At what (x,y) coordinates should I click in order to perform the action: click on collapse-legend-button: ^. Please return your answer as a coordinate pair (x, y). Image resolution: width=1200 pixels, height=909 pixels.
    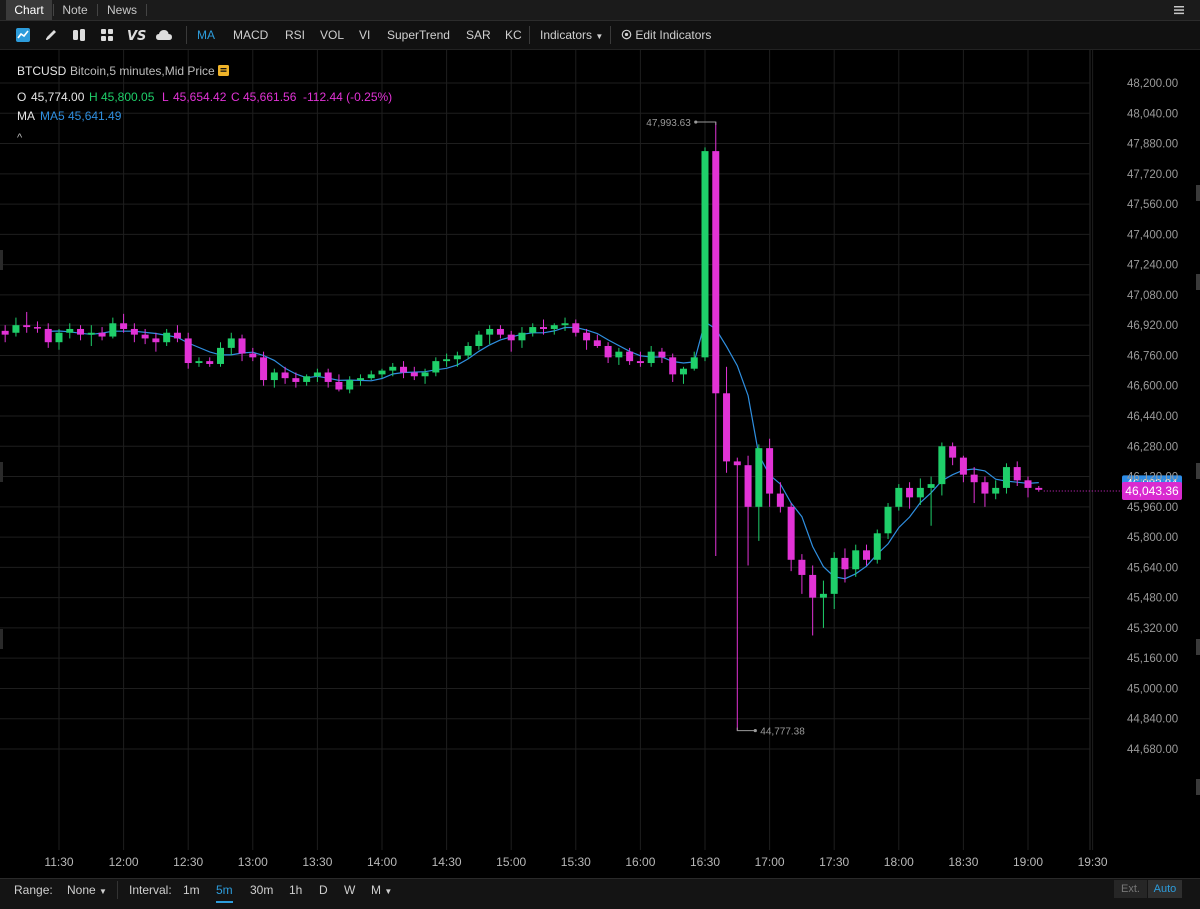
    Looking at the image, I should click on (20, 138).